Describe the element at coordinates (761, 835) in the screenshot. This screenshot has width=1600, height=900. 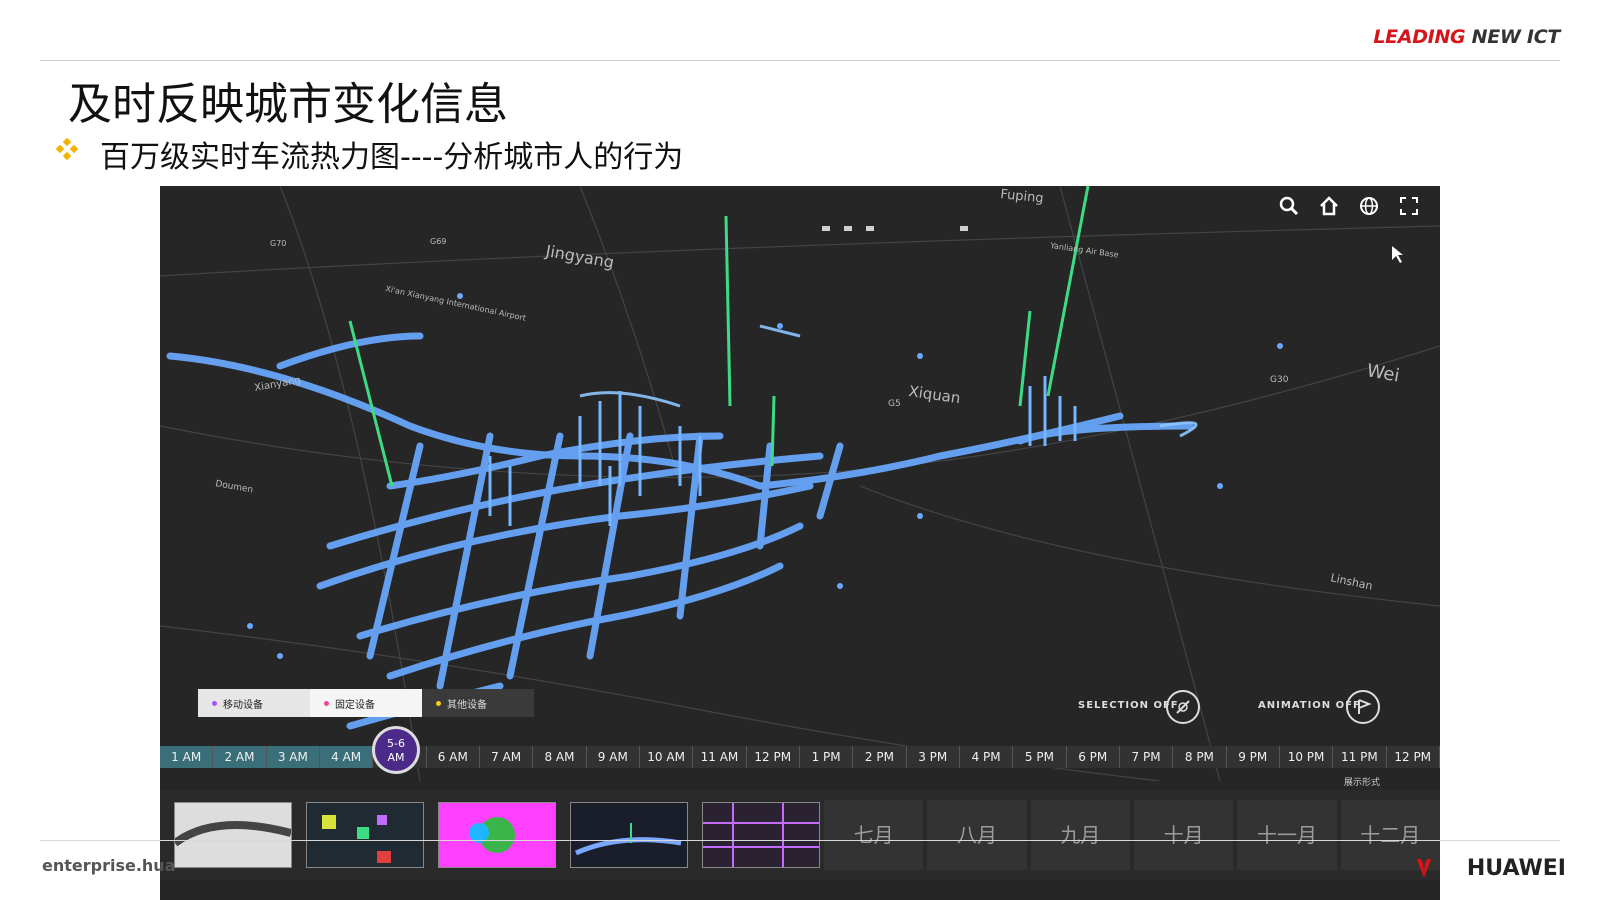
I see `thumbnail-purple-grid` at that location.